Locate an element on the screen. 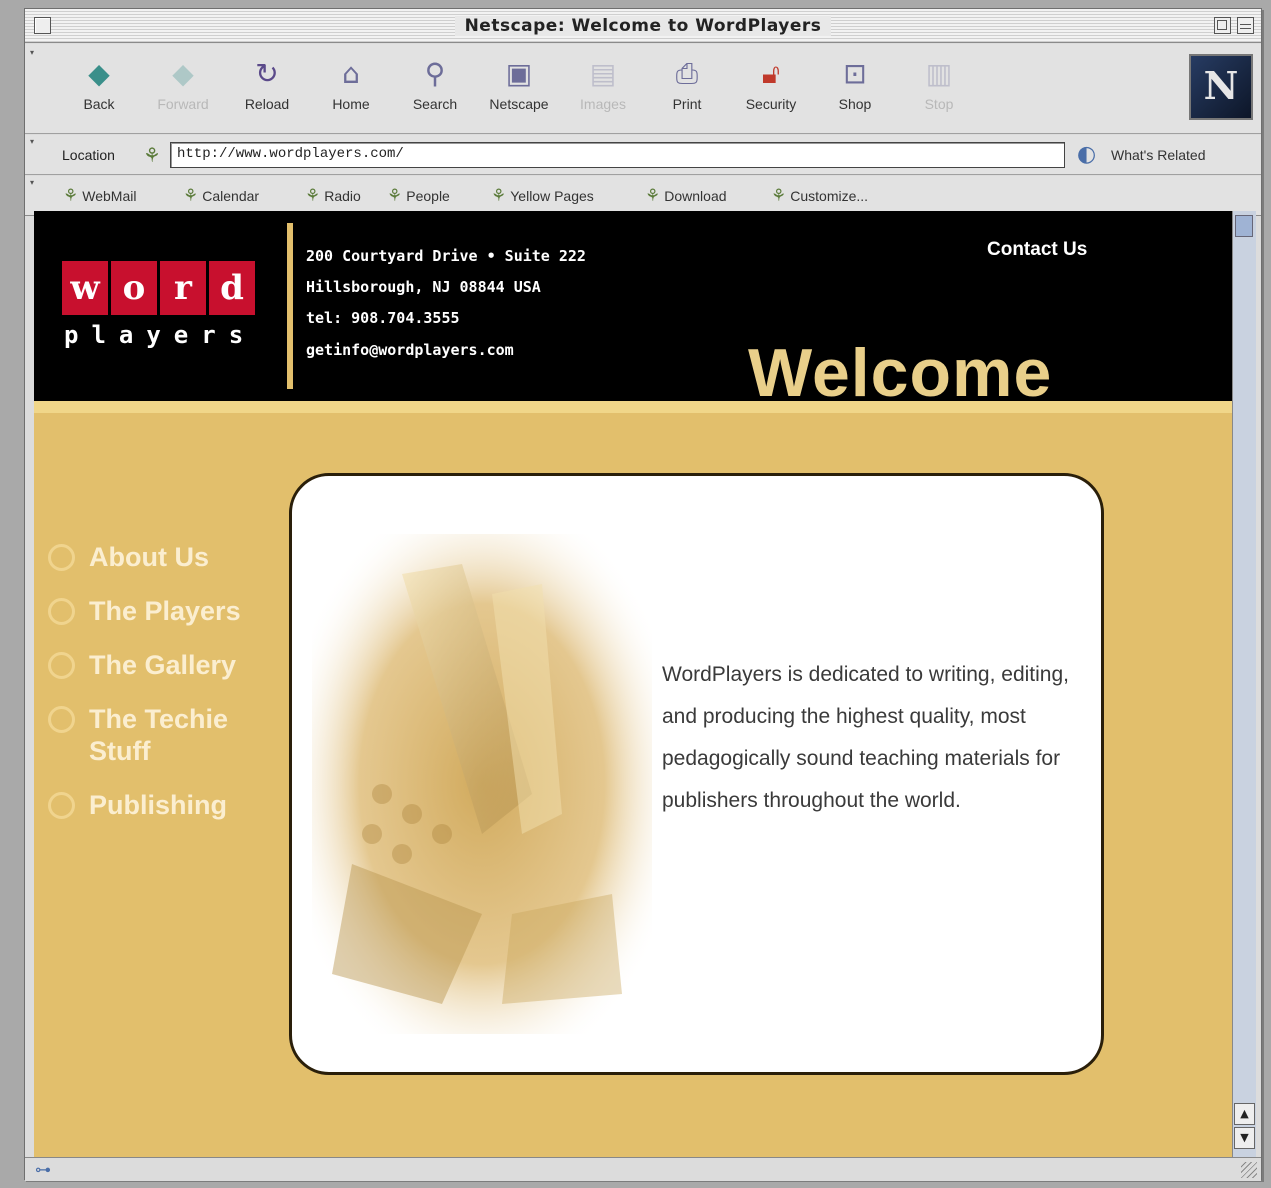 The height and width of the screenshot is (1188, 1271). nav-item-the-players: The Players is located at coordinates (168, 611).